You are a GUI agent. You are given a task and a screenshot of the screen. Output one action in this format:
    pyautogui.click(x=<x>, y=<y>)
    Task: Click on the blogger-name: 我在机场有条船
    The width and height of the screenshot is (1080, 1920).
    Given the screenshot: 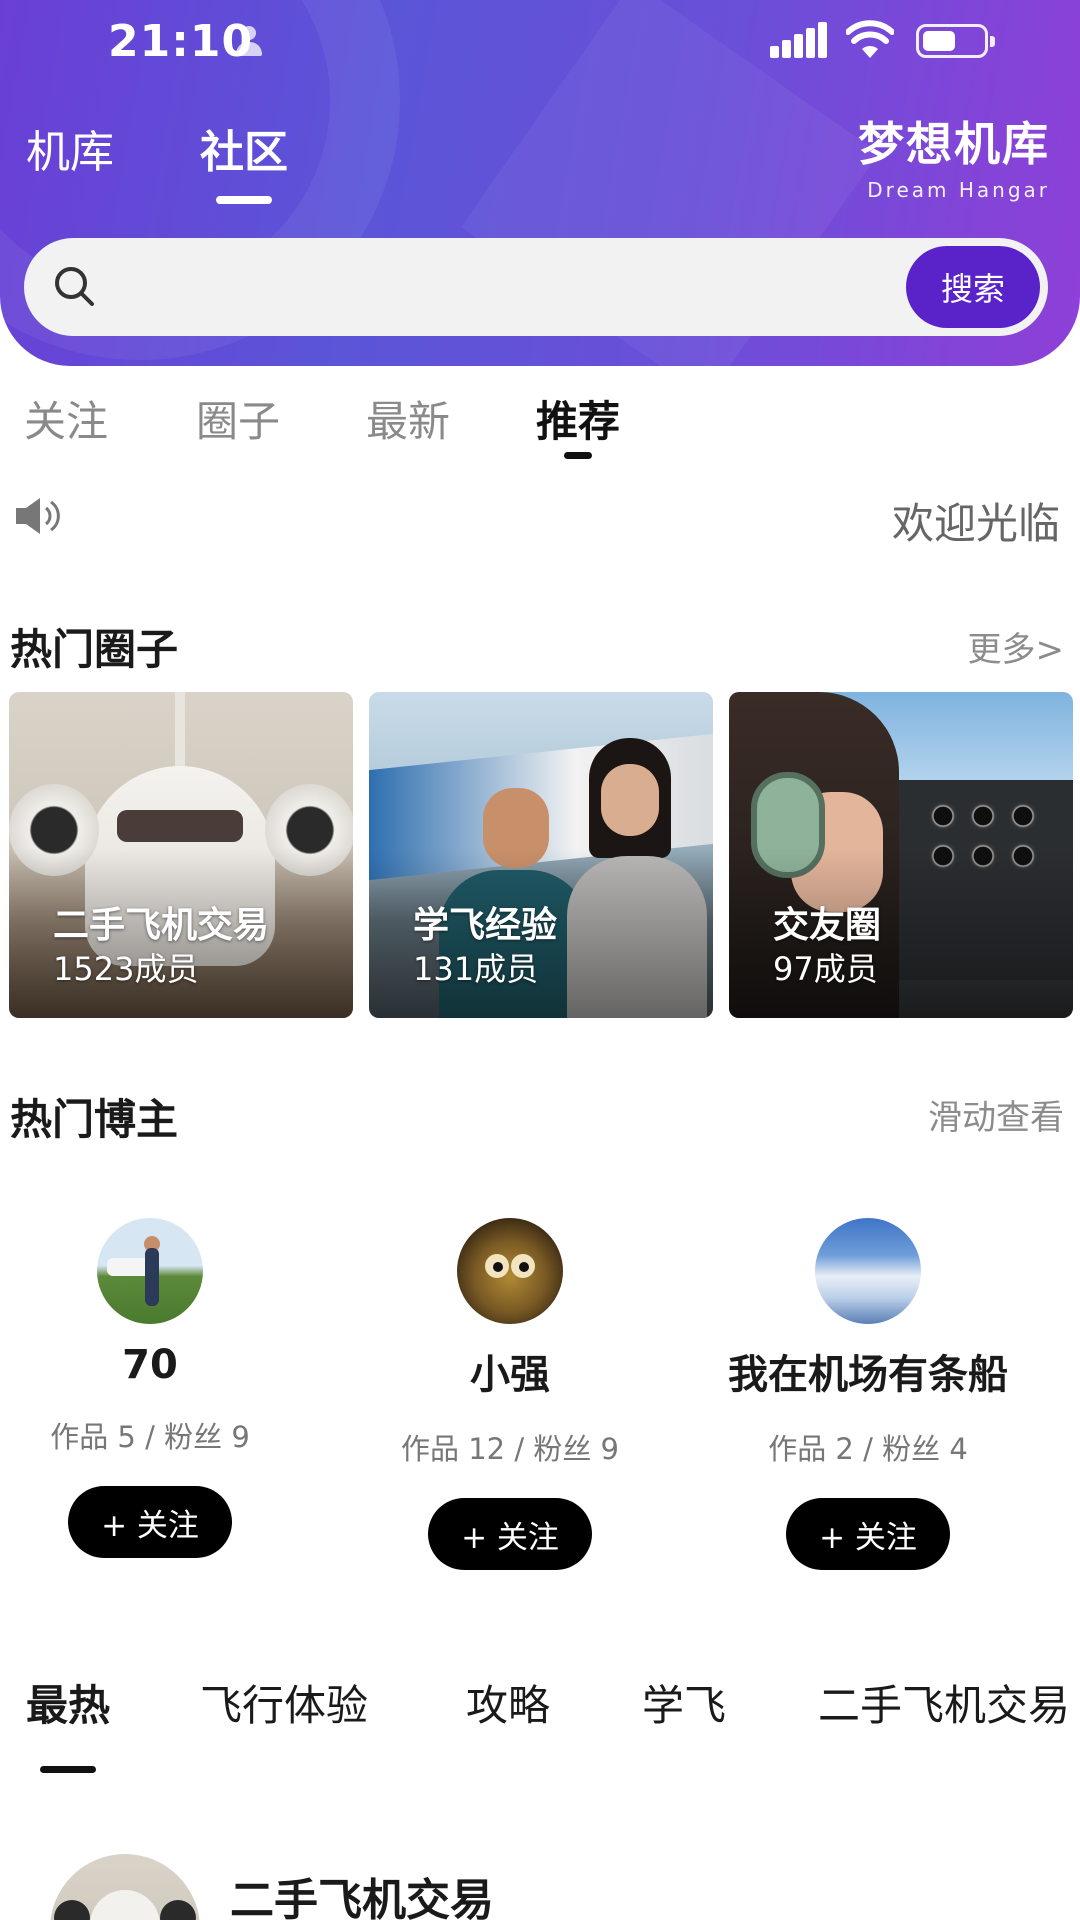 What is the action you would take?
    pyautogui.click(x=868, y=1371)
    